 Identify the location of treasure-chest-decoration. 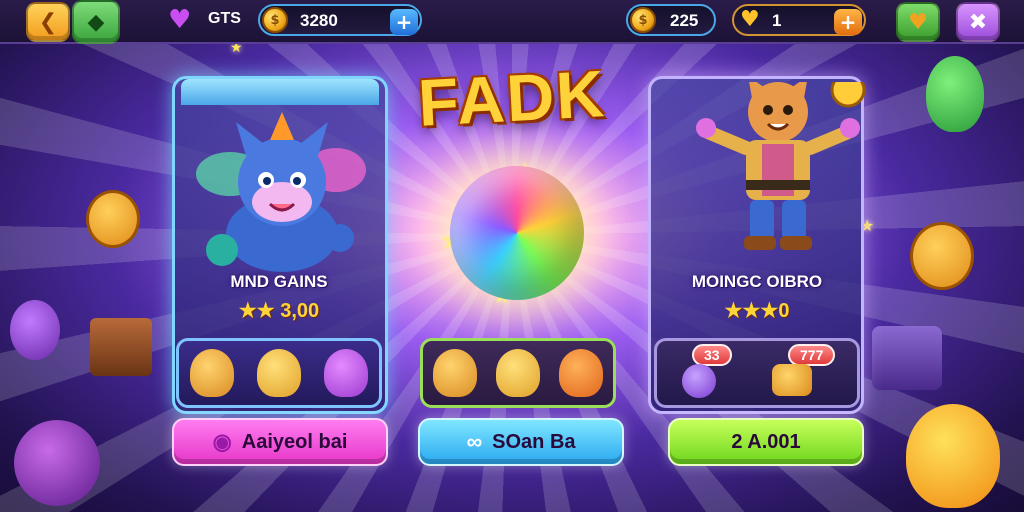
(907, 358).